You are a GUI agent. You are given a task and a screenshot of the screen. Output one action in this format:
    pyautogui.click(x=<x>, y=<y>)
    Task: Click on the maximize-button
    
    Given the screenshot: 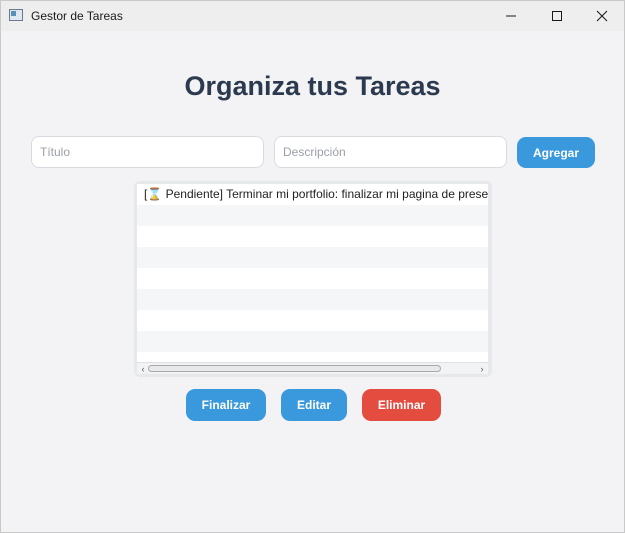 What is the action you would take?
    pyautogui.click(x=557, y=16)
    